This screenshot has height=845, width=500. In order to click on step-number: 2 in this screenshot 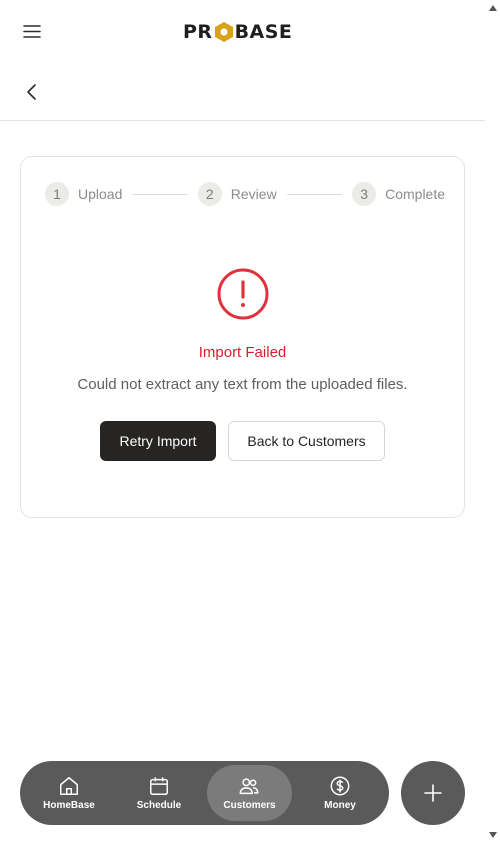, I will do `click(209, 194)`.